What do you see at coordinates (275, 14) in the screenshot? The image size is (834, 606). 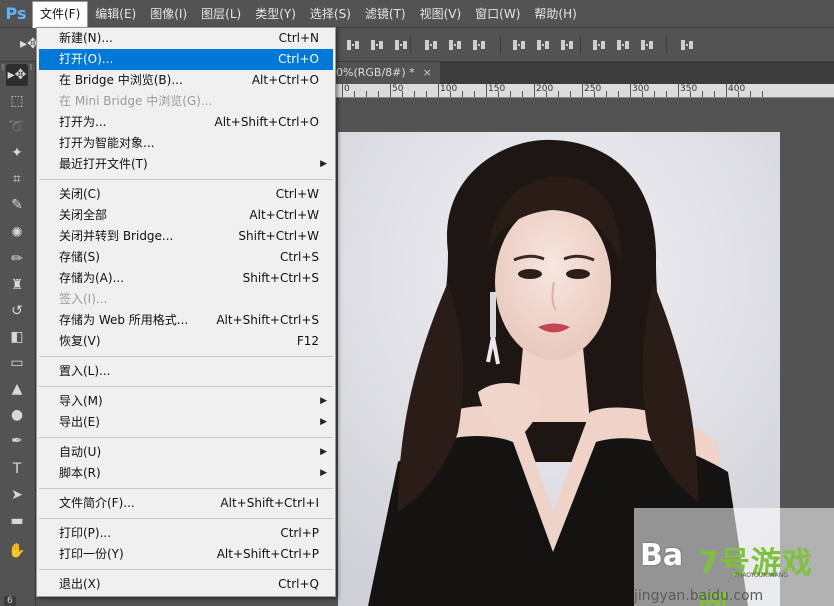 I see `menu-4: 类型(Y)` at bounding box center [275, 14].